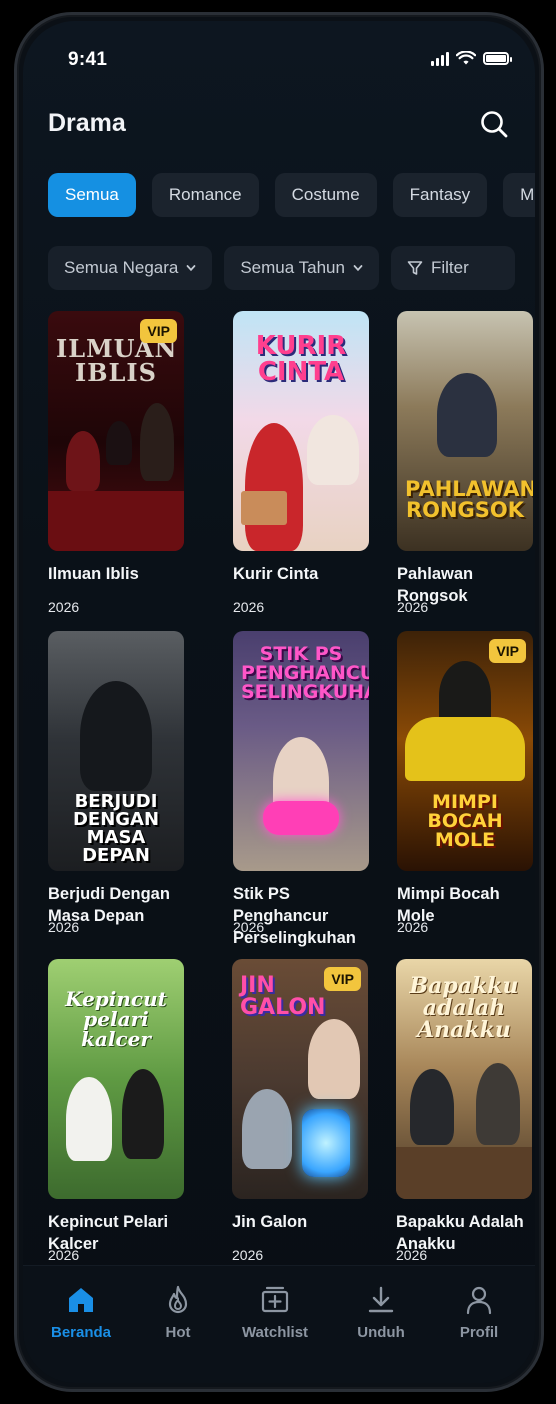  I want to click on download-icon, so click(381, 1299).